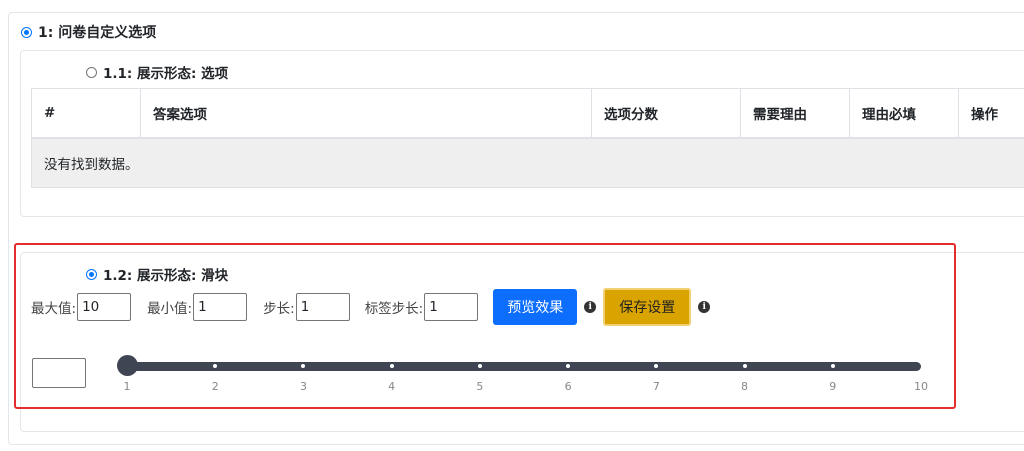 The image size is (1024, 451). What do you see at coordinates (127, 386) in the screenshot?
I see `slider-tick-label: 1` at bounding box center [127, 386].